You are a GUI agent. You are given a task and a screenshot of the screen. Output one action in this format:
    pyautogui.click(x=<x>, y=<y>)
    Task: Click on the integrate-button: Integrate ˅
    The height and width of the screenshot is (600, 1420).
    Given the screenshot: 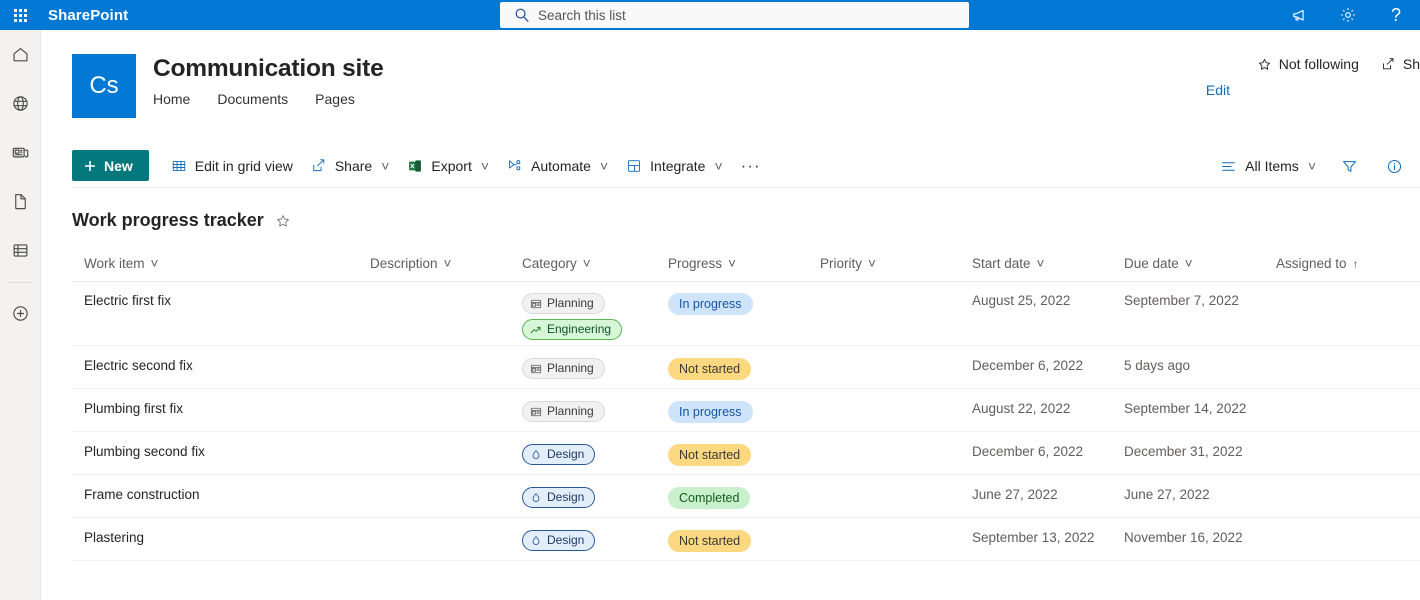 What is the action you would take?
    pyautogui.click(x=674, y=166)
    